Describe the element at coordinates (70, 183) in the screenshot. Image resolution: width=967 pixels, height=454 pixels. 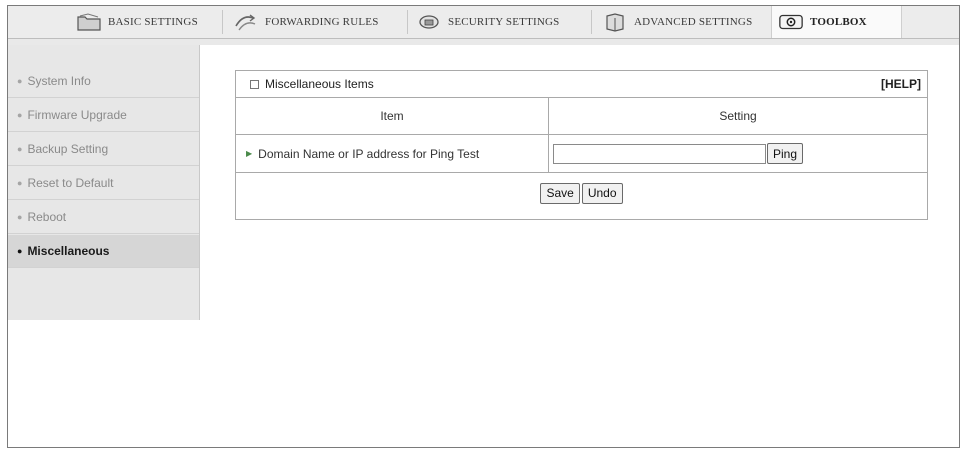
I see `sidebar-item-label: Reset to Default` at that location.